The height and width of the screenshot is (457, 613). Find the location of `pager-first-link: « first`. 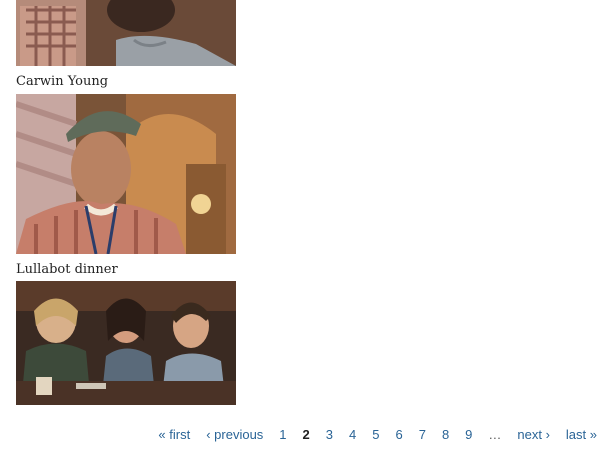

pager-first-link: « first is located at coordinates (174, 434).